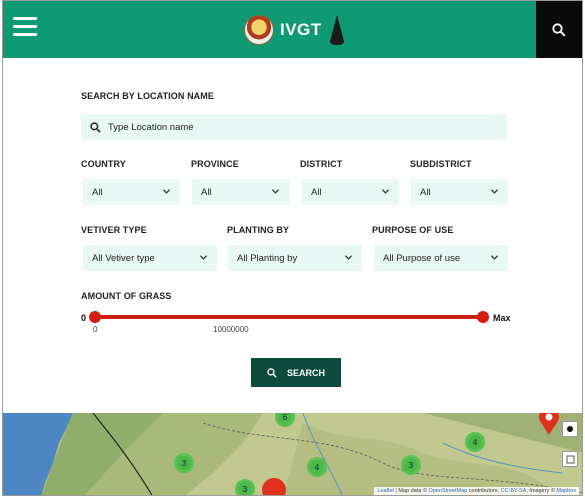  Describe the element at coordinates (483, 317) in the screenshot. I see `slider-max-handle` at that location.